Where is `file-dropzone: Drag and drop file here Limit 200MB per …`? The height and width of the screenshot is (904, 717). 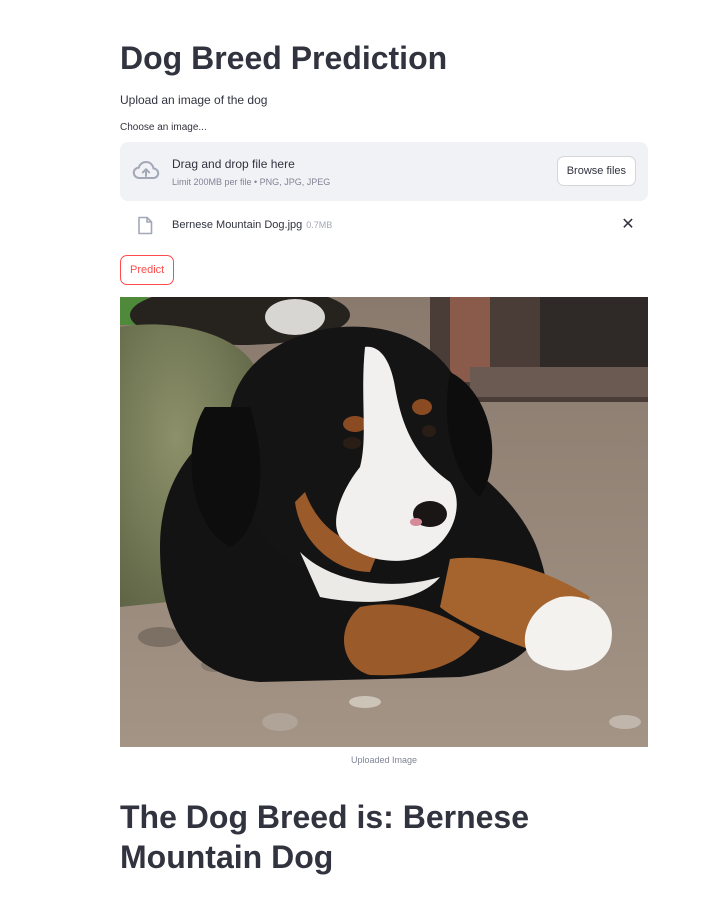 file-dropzone: Drag and drop file here Limit 200MB per … is located at coordinates (384, 171).